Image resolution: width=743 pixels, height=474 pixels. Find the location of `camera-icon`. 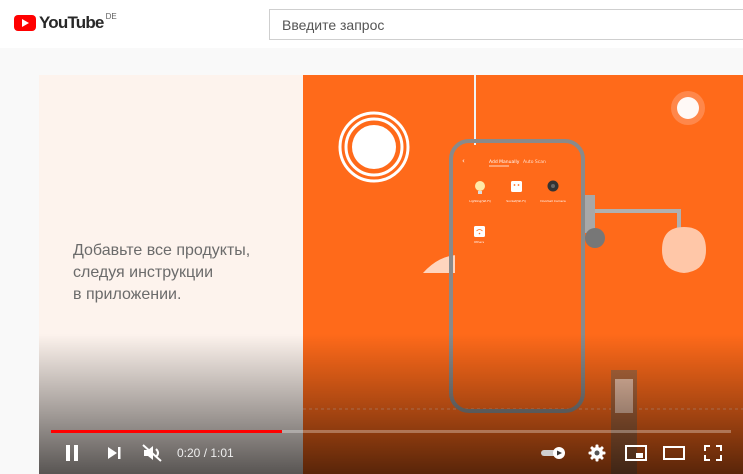

camera-icon is located at coordinates (553, 186).